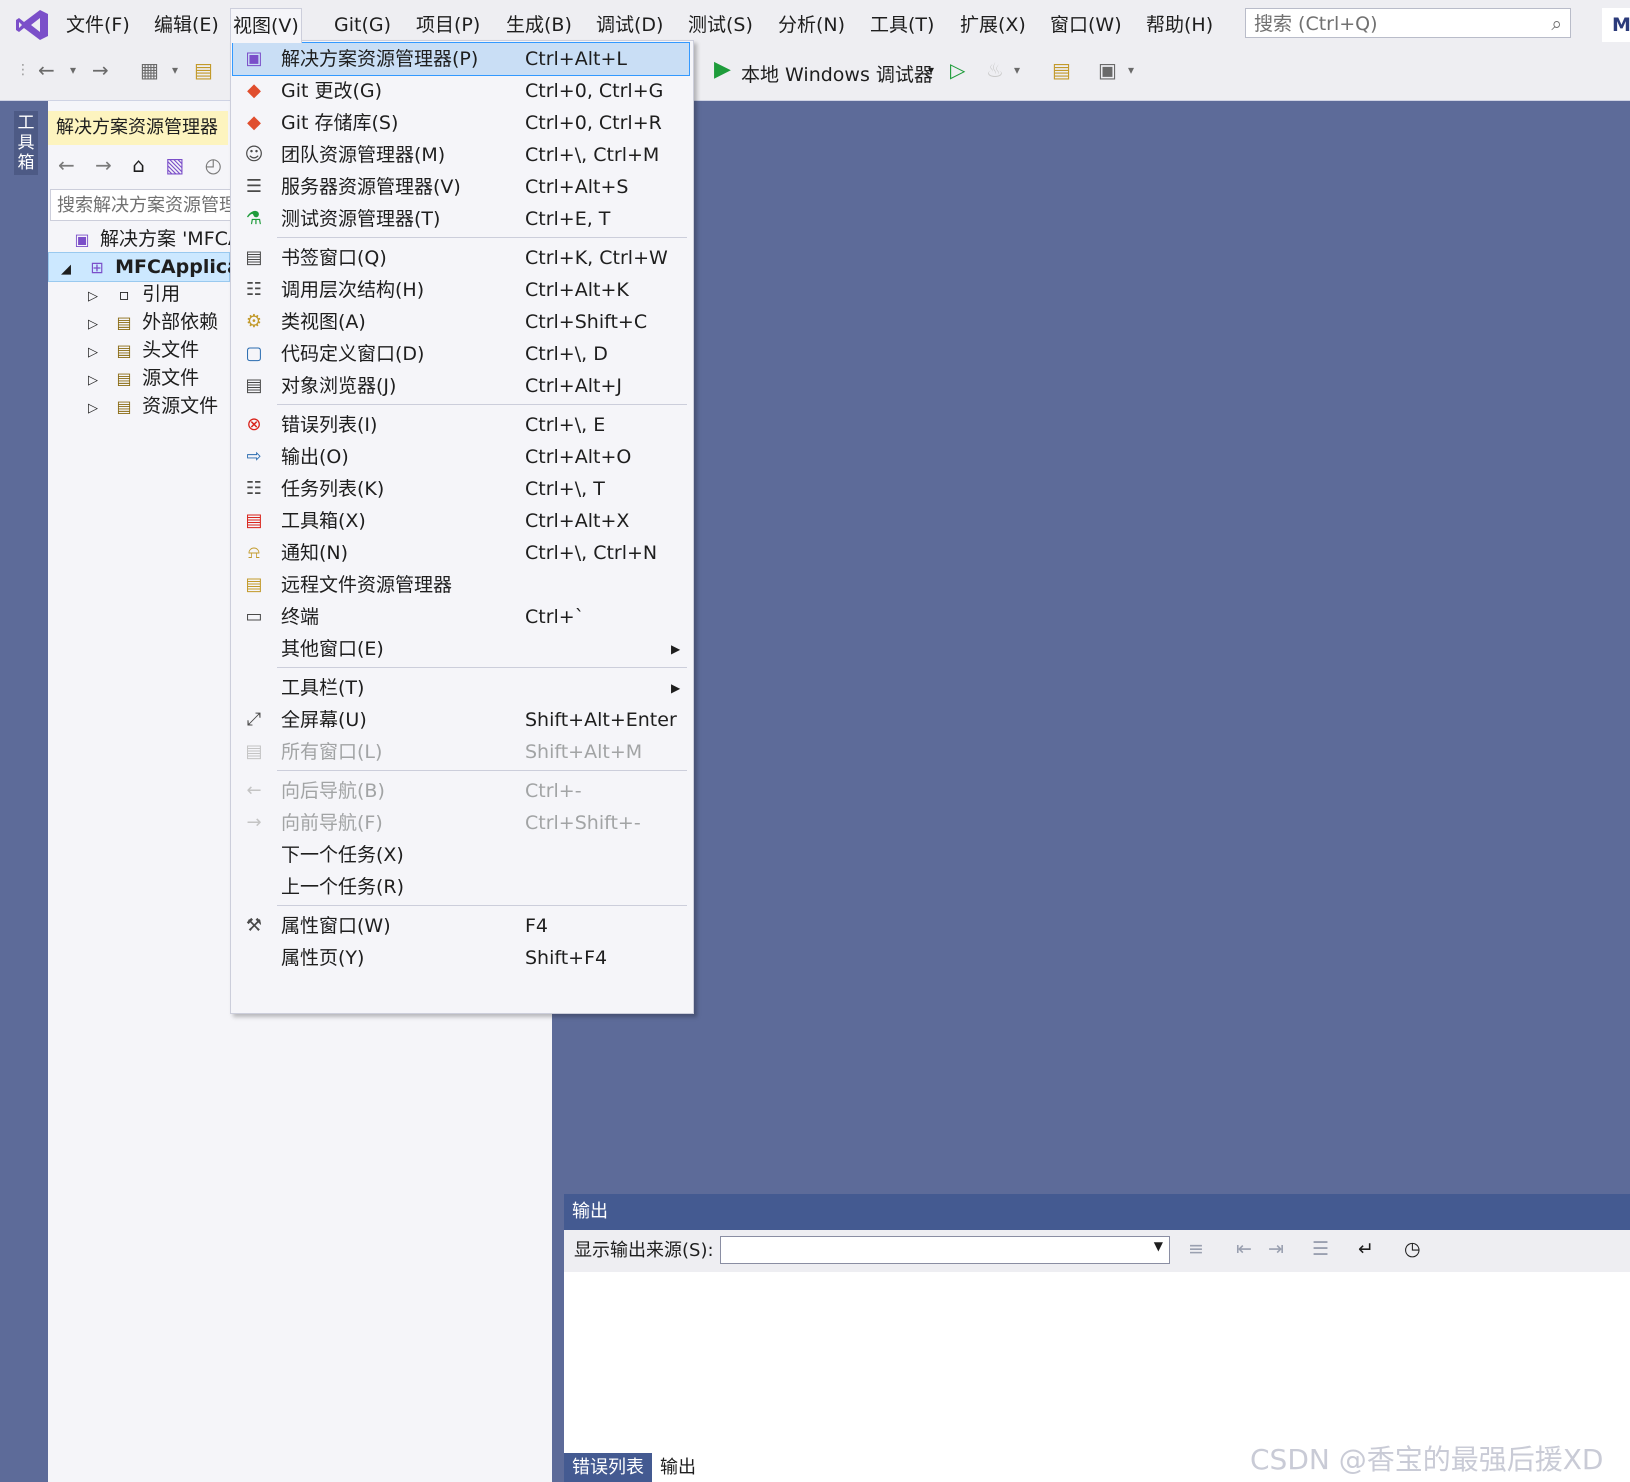  I want to click on tab-error-list: 错误列表, so click(608, 1467).